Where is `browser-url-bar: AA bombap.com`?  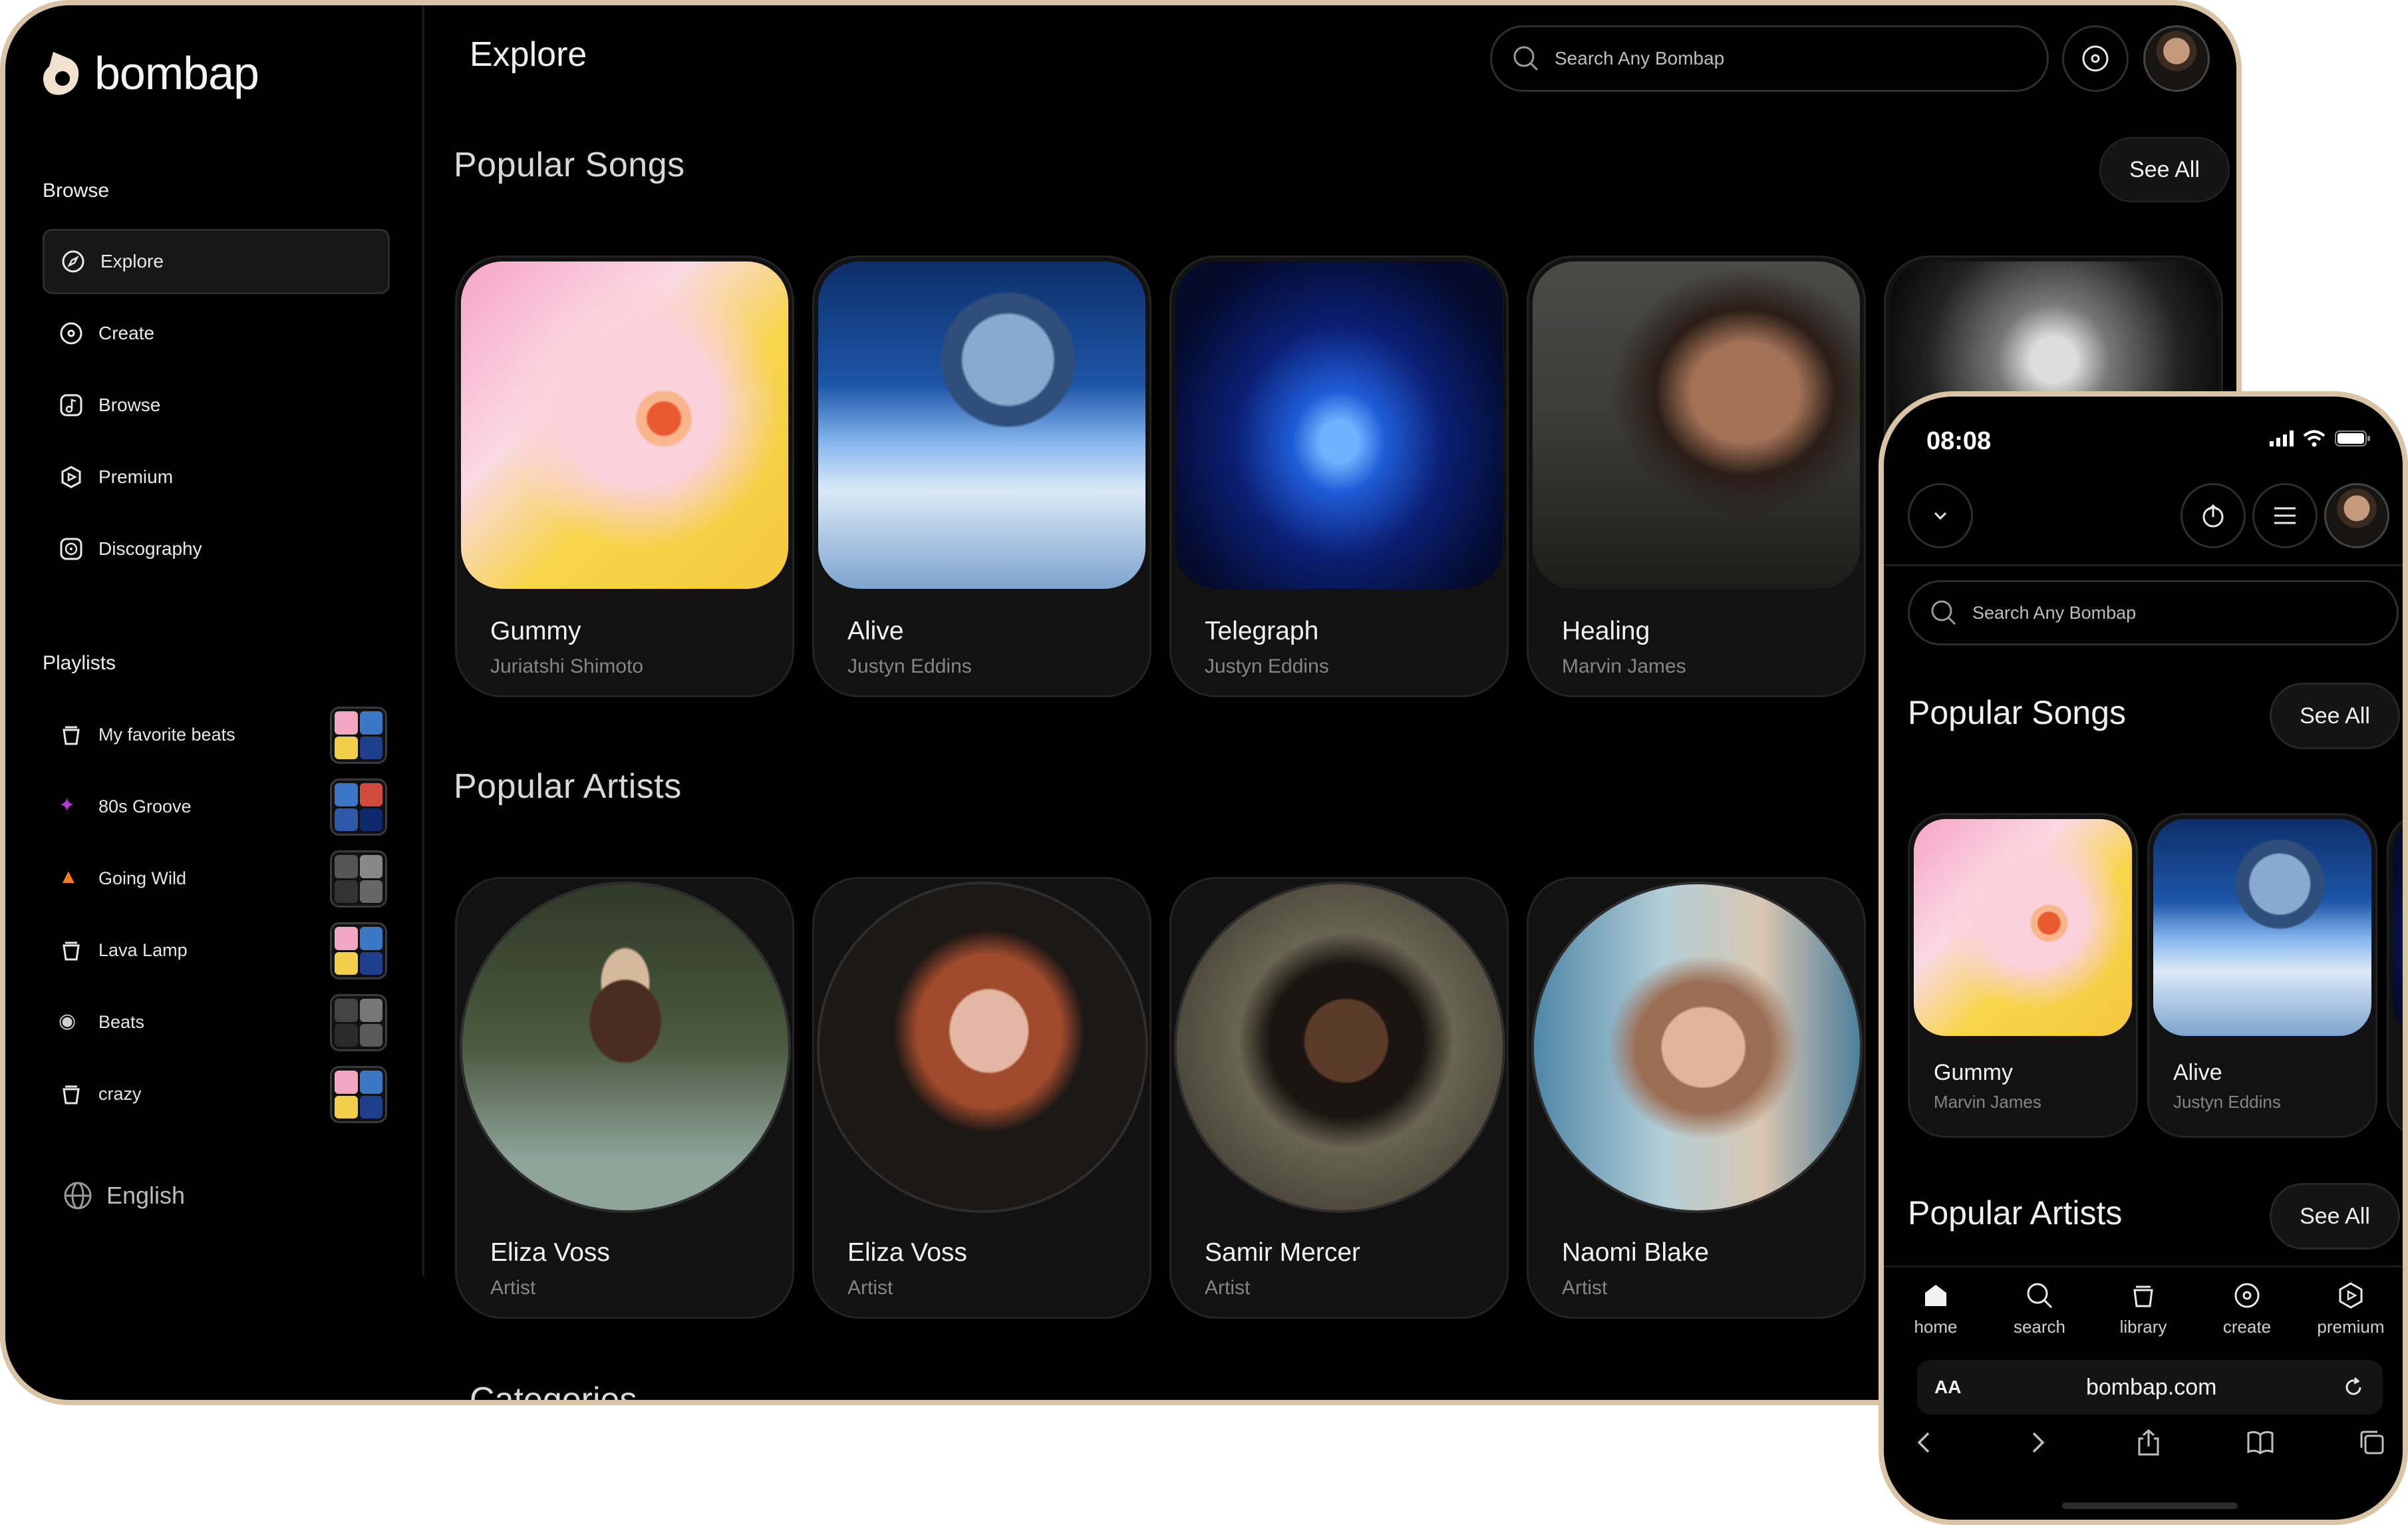
browser-url-bar: AA bombap.com is located at coordinates (2150, 1387).